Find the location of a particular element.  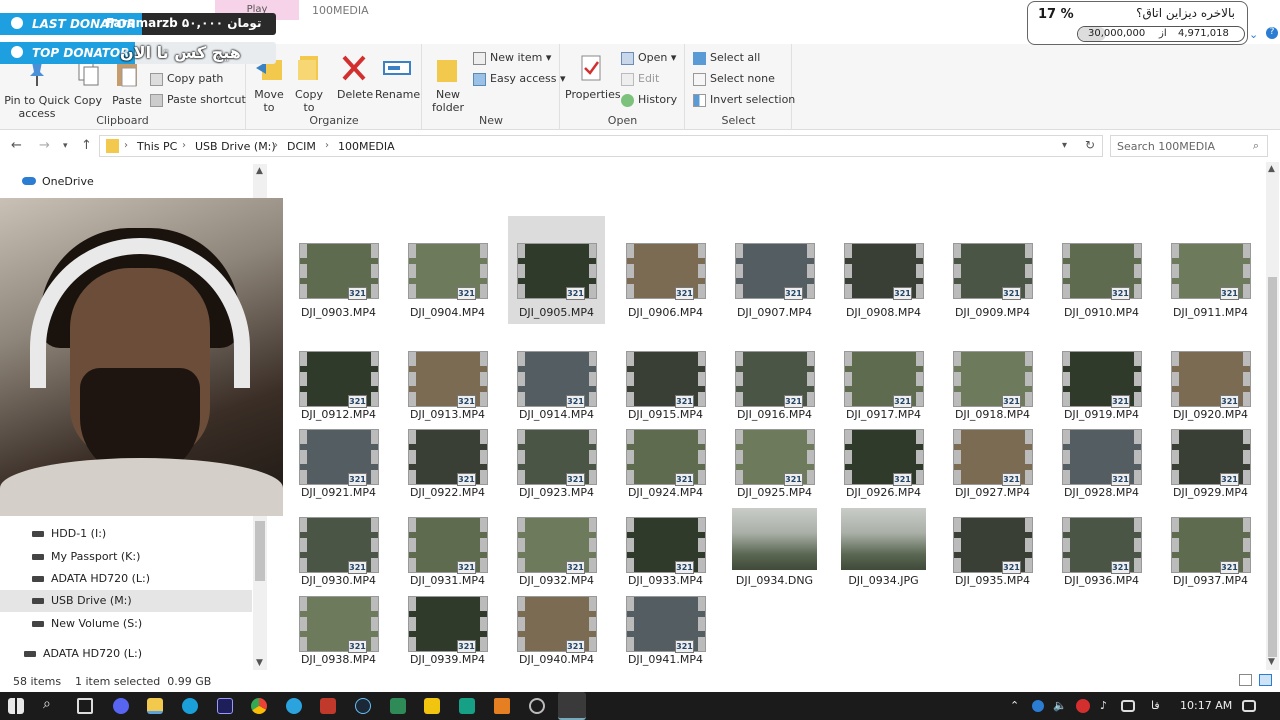

content-scrollbar: ▲ ▼ is located at coordinates (1272, 416).